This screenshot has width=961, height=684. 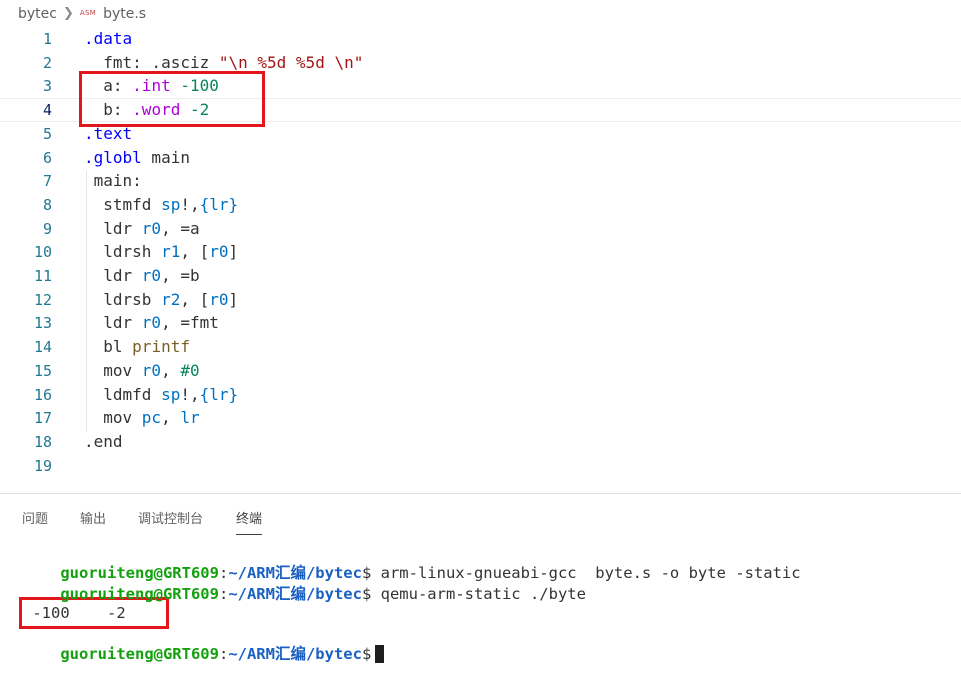 I want to click on code-token: ldrsb, so click(x=123, y=299).